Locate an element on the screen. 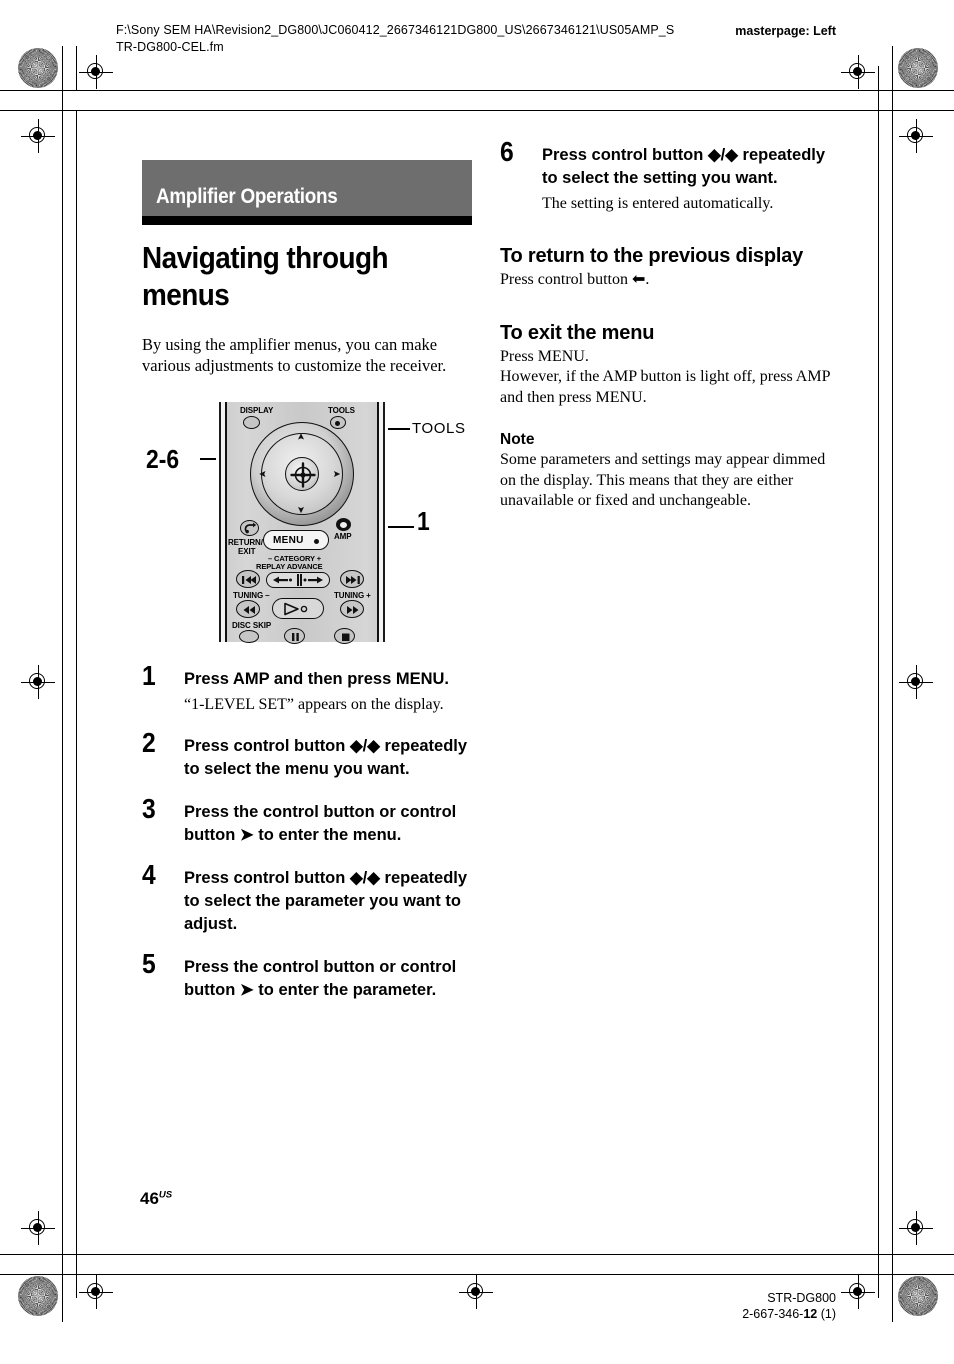  return-arrow-icon is located at coordinates (250, 528).